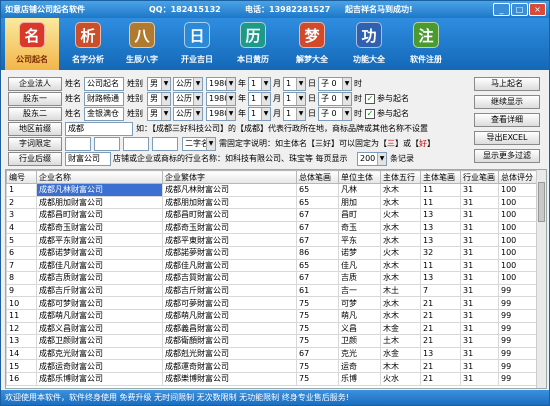 This screenshot has width=550, height=406. Describe the element at coordinates (159, 84) in the screenshot. I see `person1-gender-select: 男 ▼` at that location.